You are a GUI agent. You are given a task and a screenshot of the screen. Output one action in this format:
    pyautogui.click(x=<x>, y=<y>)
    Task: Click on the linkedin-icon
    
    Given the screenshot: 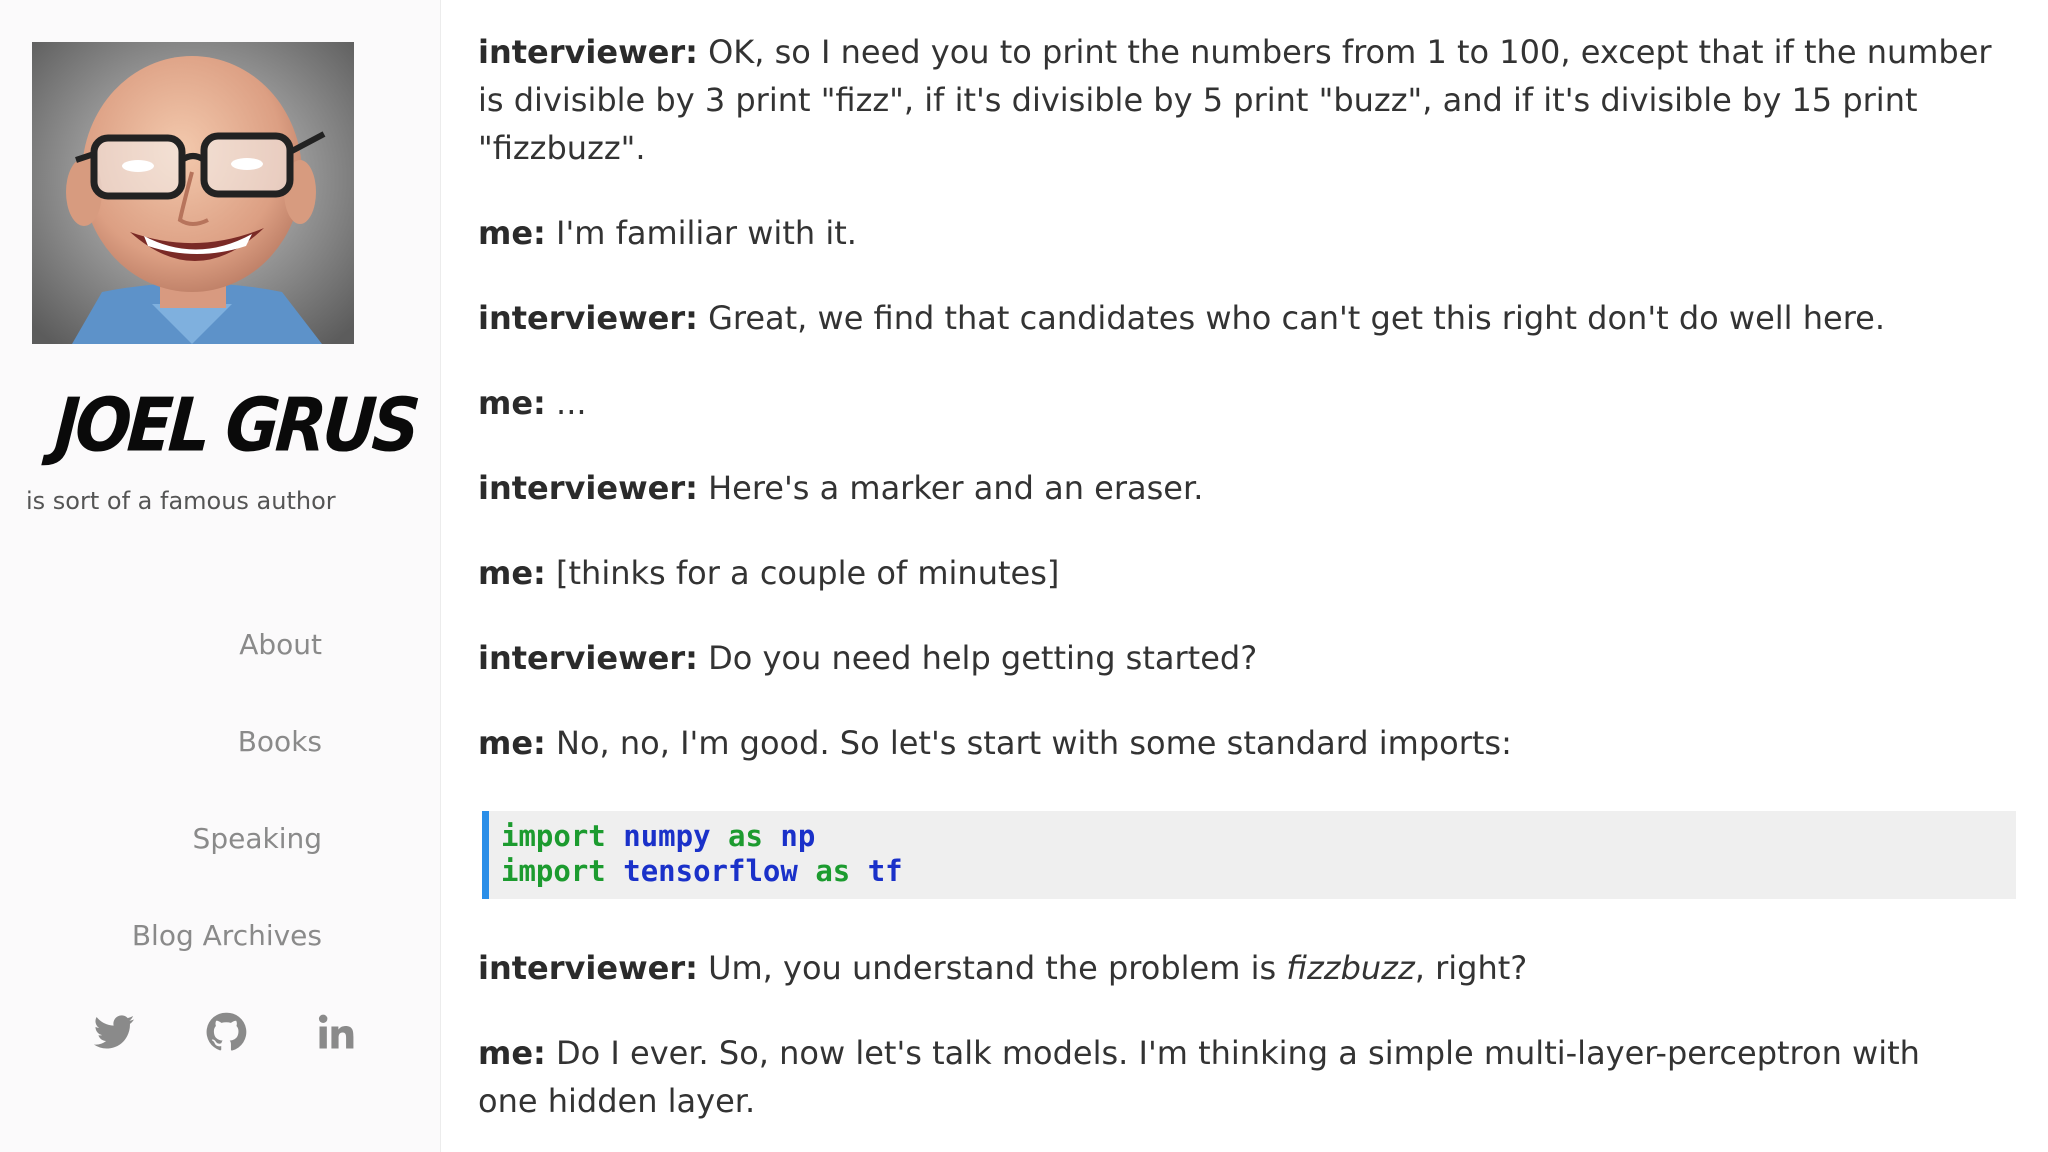 What is the action you would take?
    pyautogui.click(x=336, y=1032)
    